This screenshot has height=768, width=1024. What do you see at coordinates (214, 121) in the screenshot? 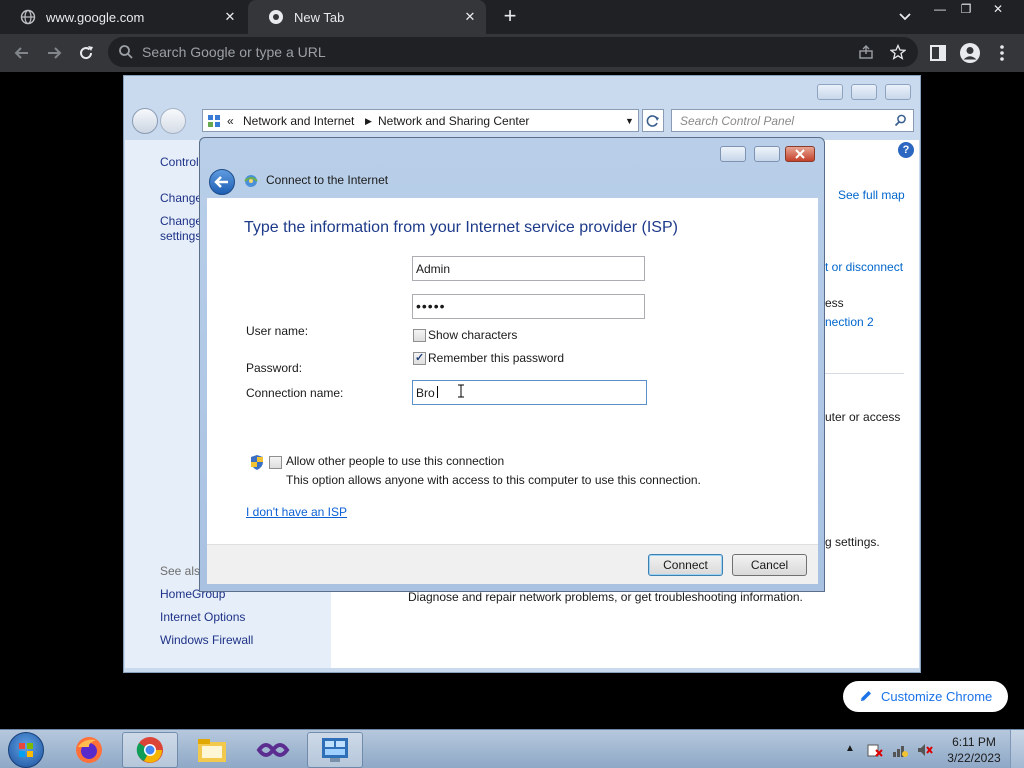
I see `network-folder-icon` at bounding box center [214, 121].